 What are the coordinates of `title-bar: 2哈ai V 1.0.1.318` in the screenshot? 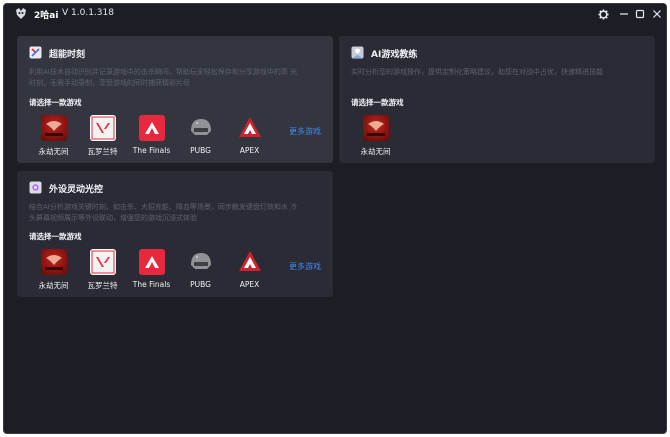 It's located at (335, 14).